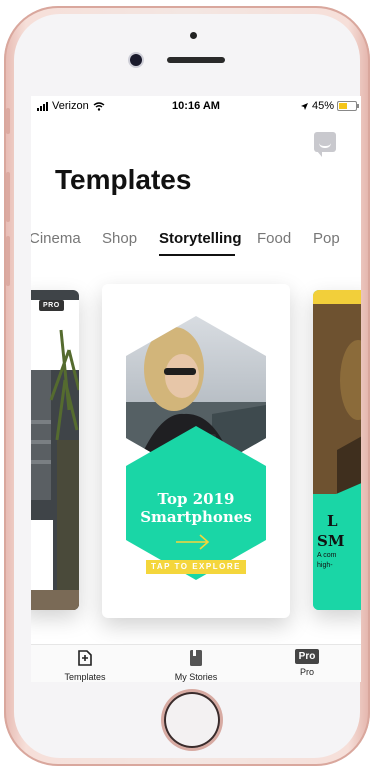 The width and height of the screenshot is (374, 772). I want to click on right-card-heading-1: L, so click(332, 521).